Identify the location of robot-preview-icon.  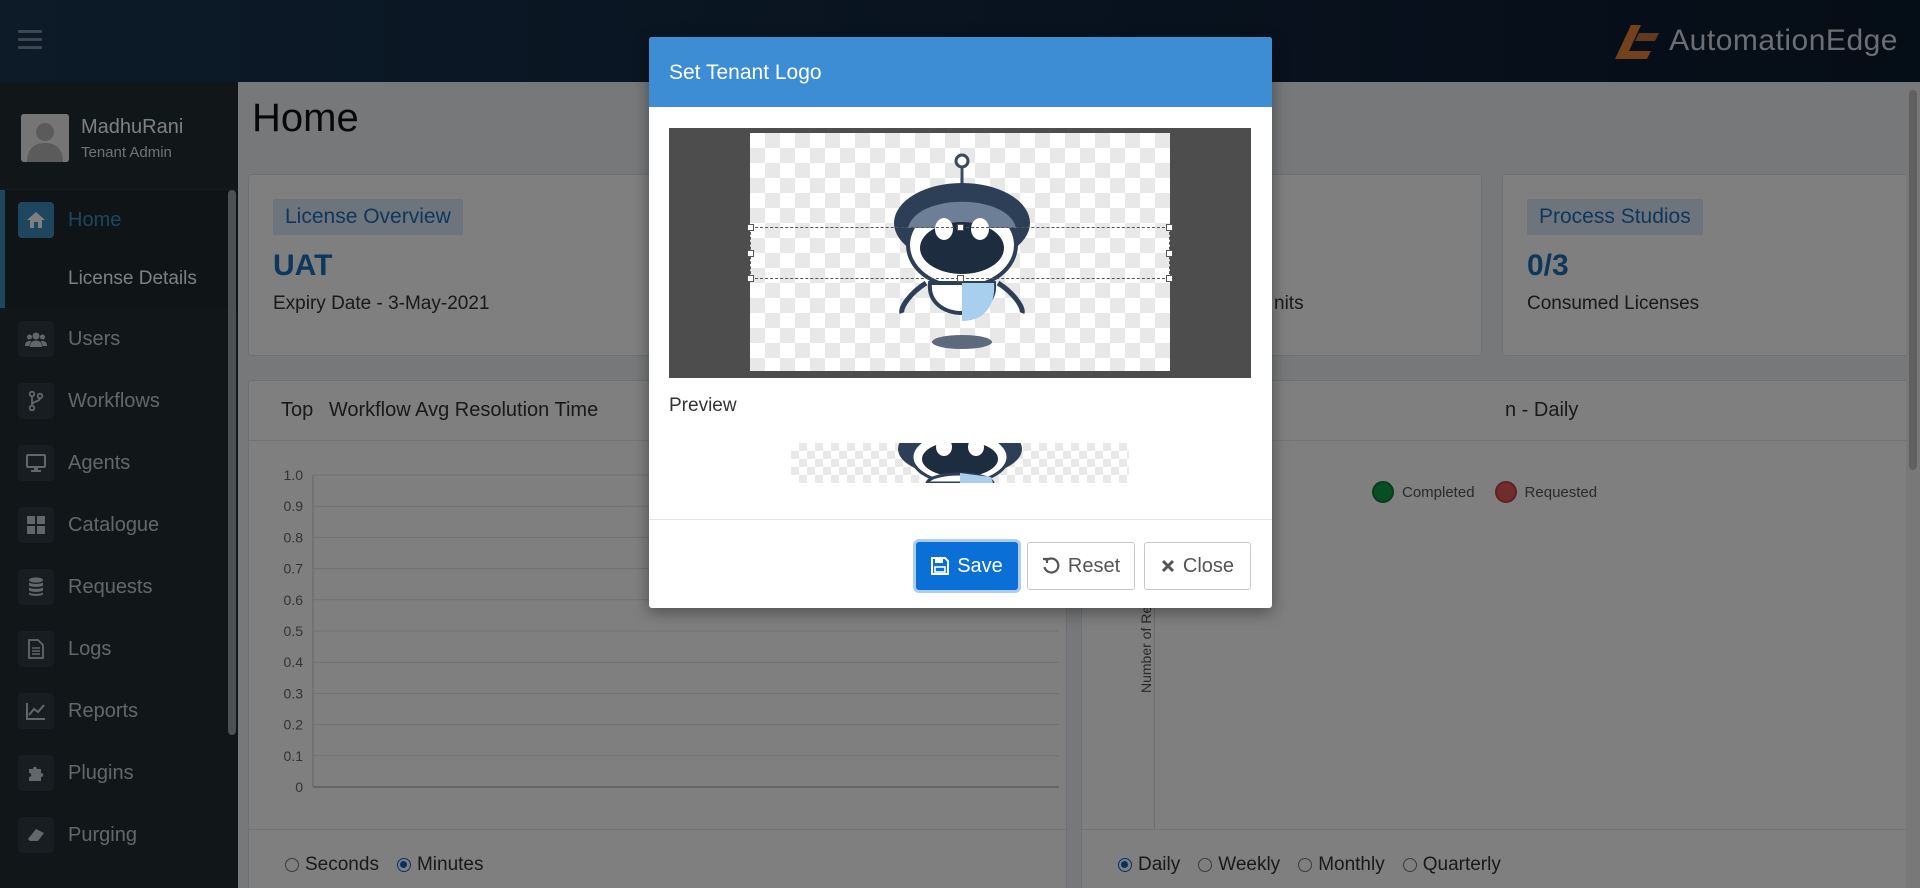
(960, 463).